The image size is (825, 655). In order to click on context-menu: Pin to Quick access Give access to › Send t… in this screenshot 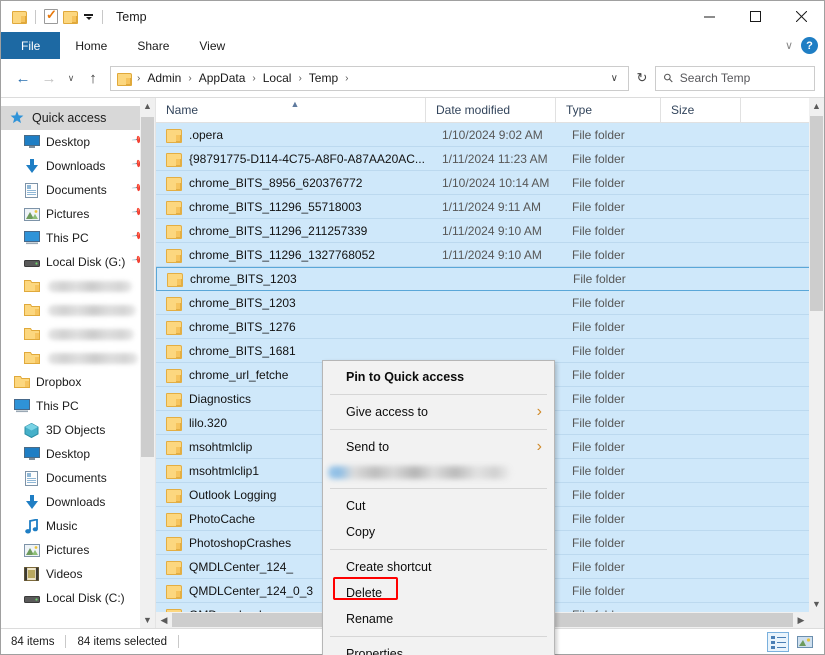, I will do `click(438, 507)`.